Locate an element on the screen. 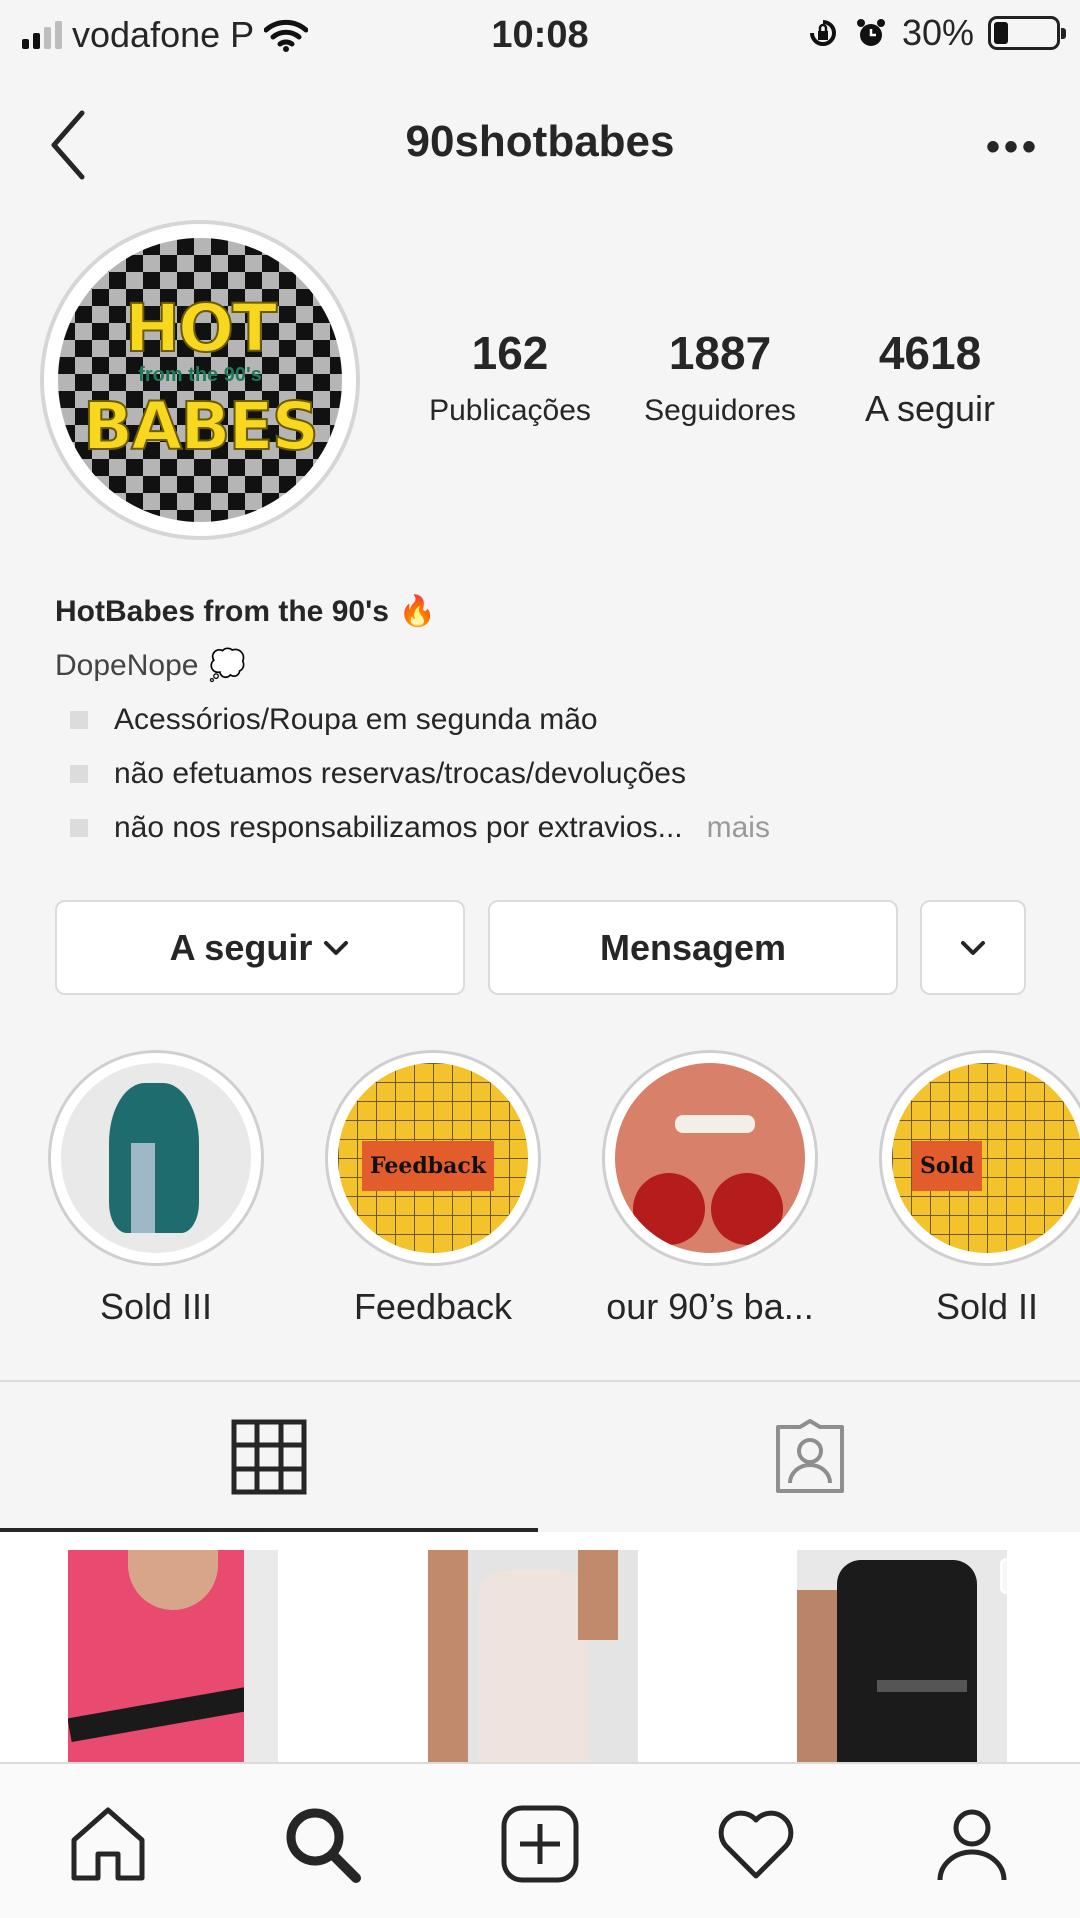 This screenshot has height=1918, width=1080. status-right: 30% is located at coordinates (936, 33).